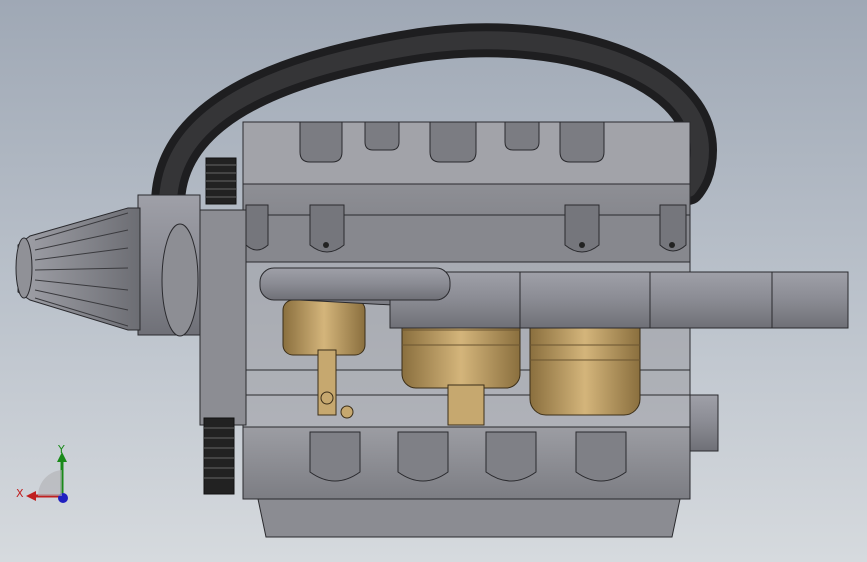 The height and width of the screenshot is (562, 867). Describe the element at coordinates (466, 192) in the screenshot. I see `cylinder-head-icon` at that location.